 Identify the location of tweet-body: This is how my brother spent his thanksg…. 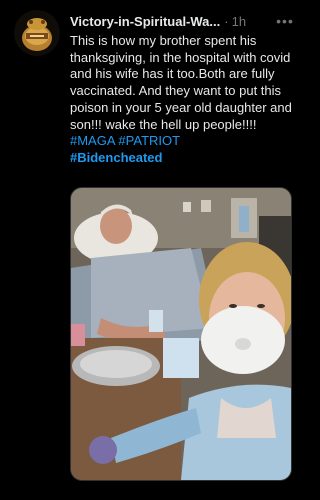
(181, 82).